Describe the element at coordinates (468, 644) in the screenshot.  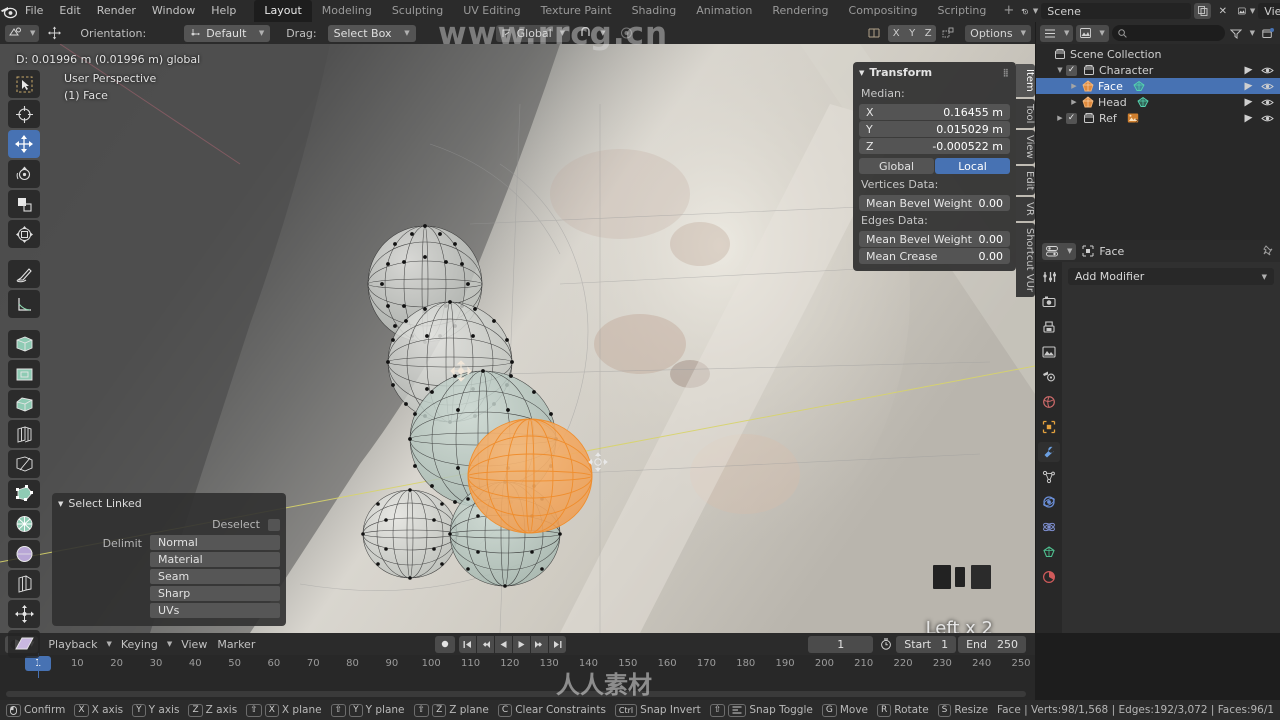
I see `jump-to-start-button` at that location.